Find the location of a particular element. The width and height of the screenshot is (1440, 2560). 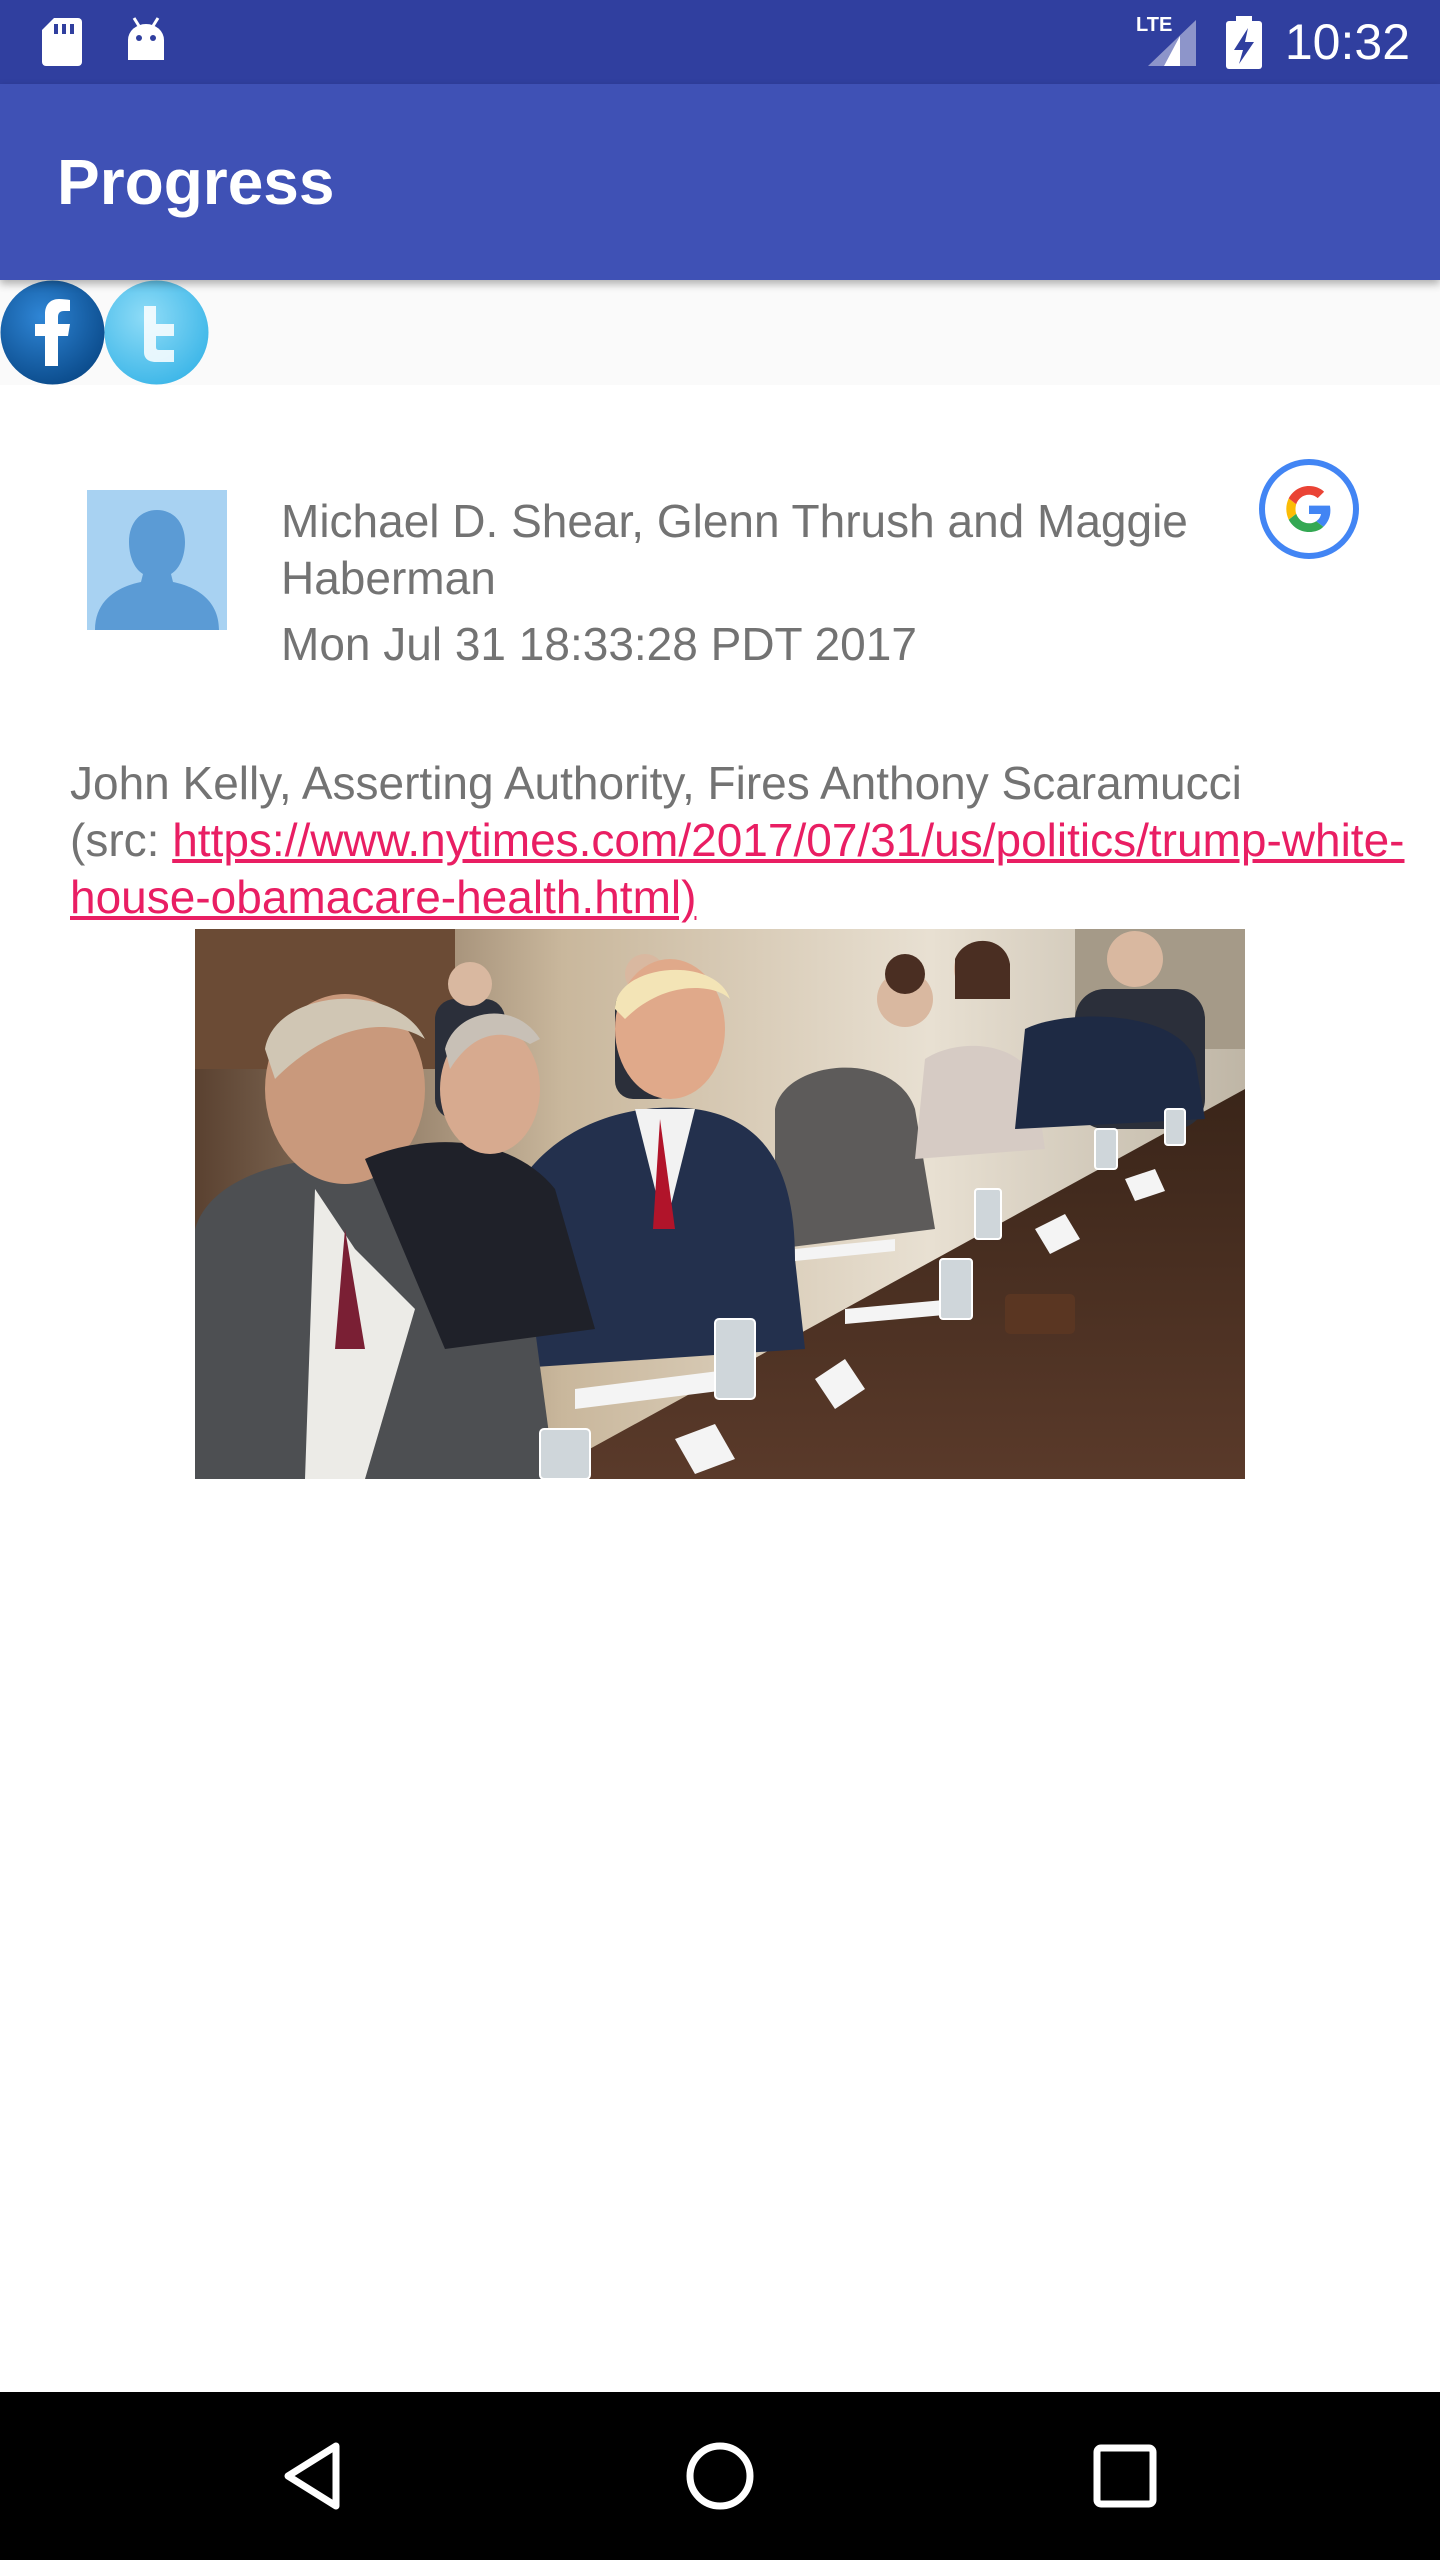

home-icon is located at coordinates (720, 2476).